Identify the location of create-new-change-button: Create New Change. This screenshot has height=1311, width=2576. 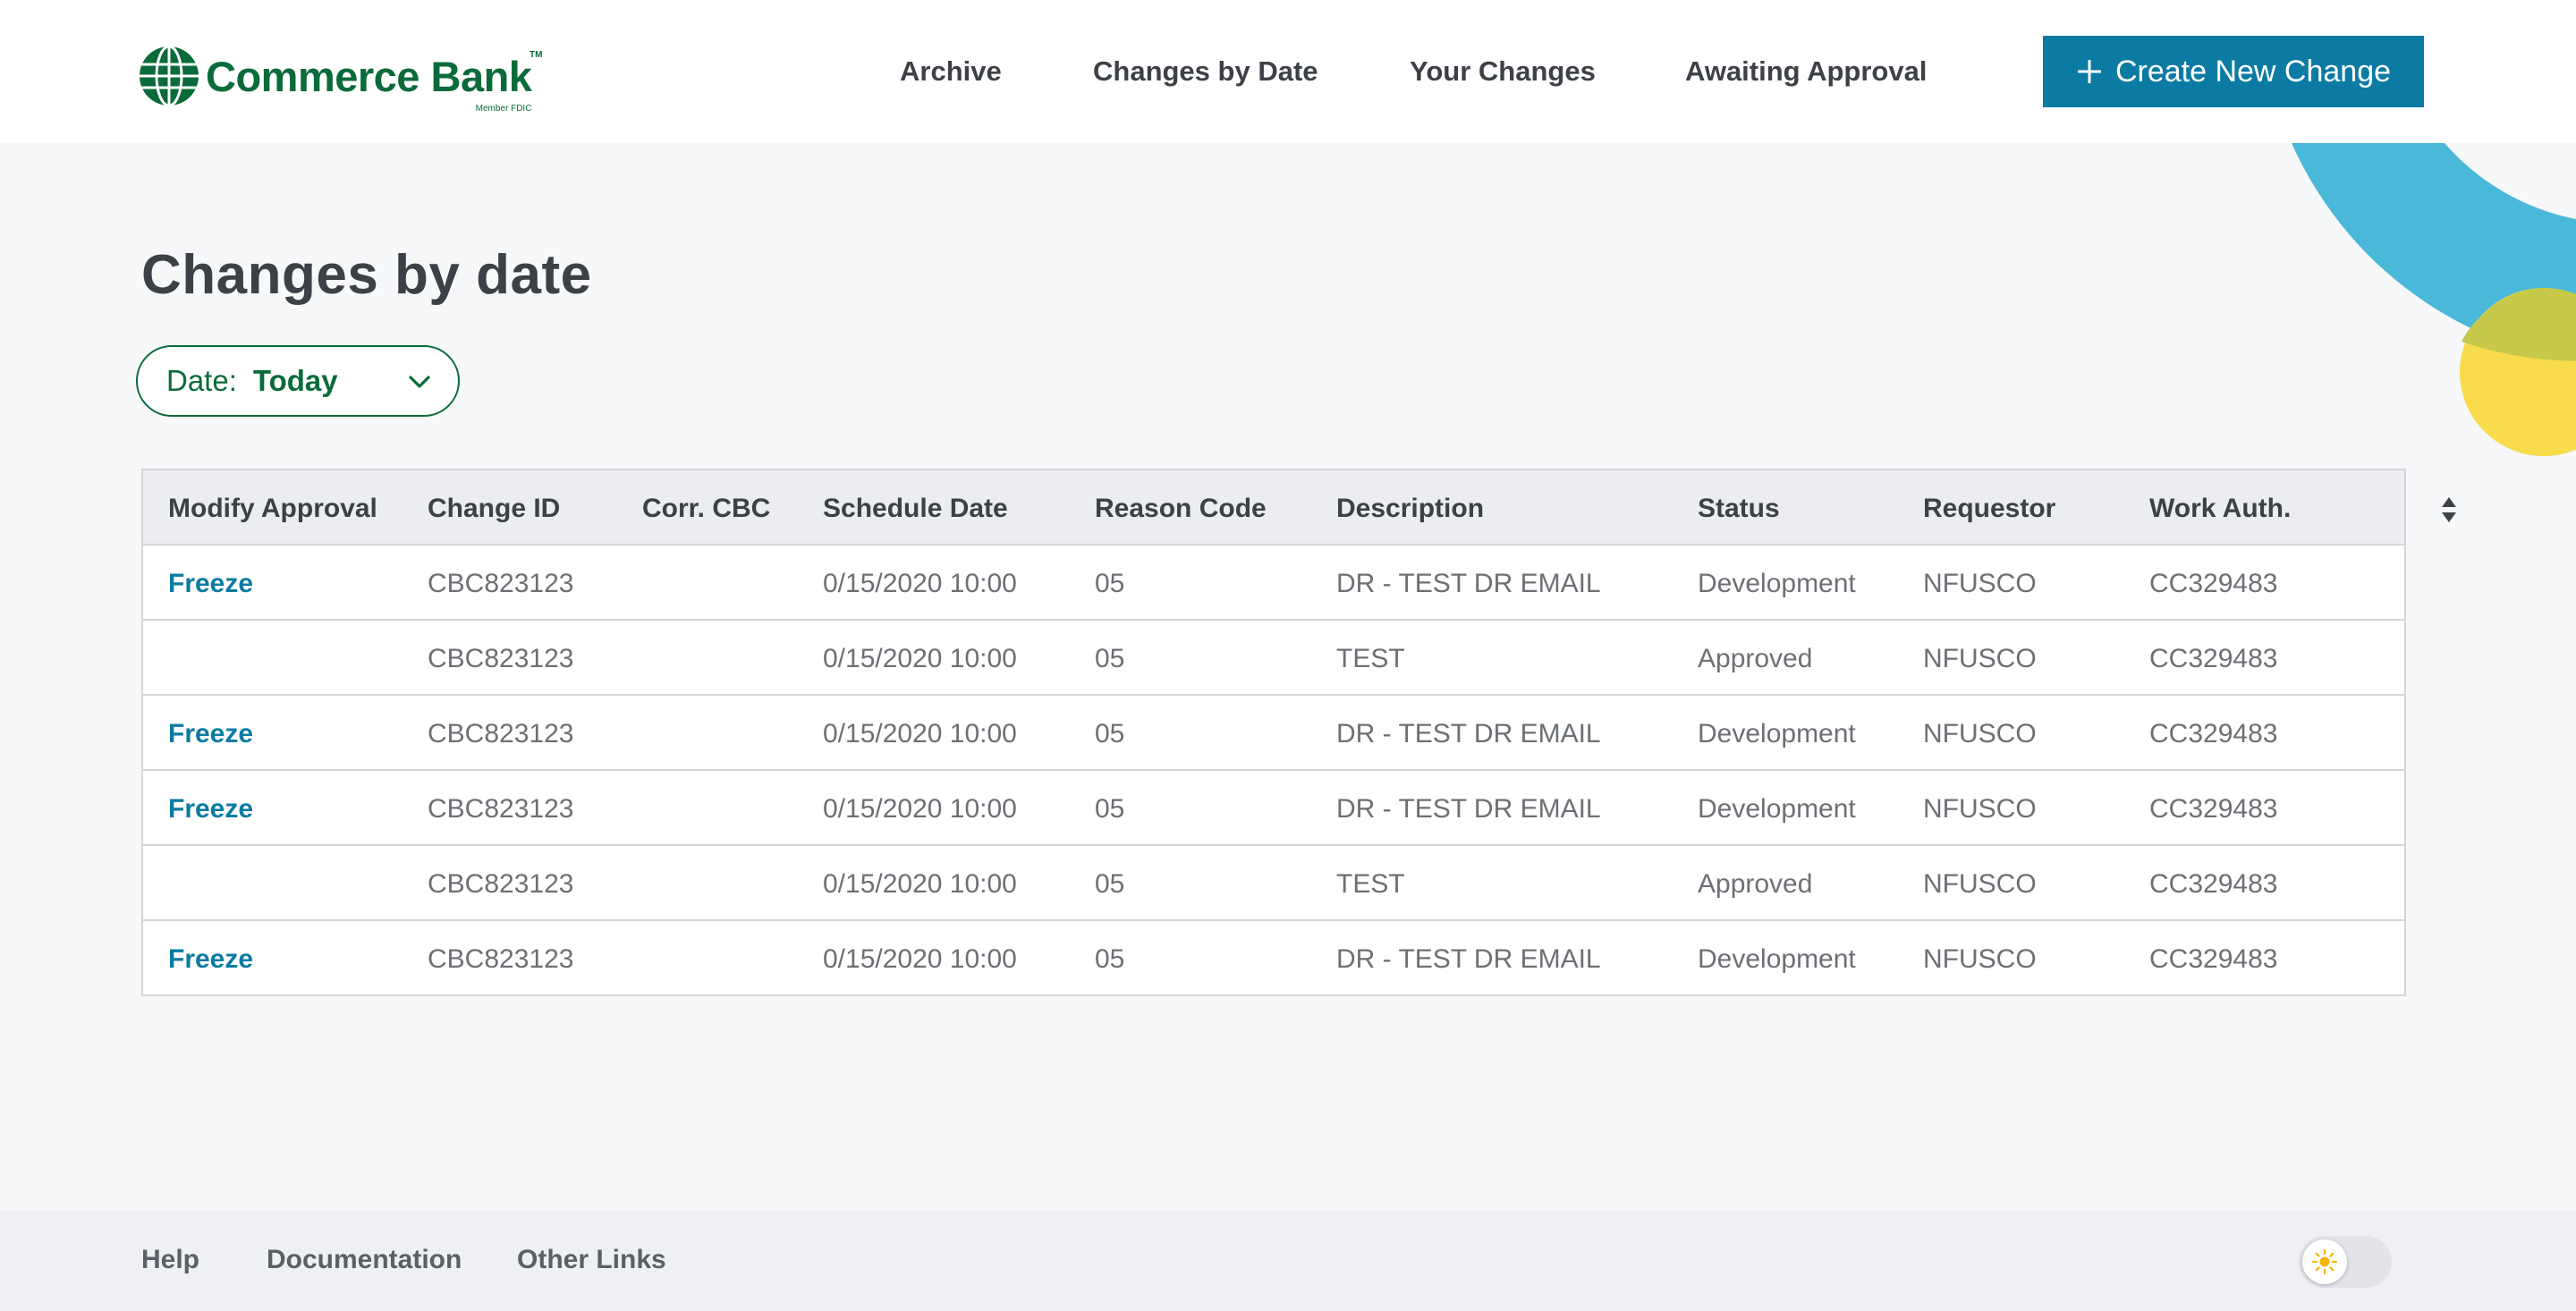
(2233, 71).